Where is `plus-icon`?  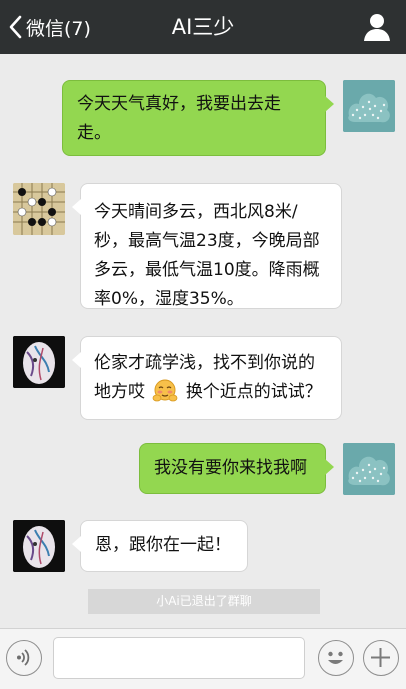 plus-icon is located at coordinates (380, 657).